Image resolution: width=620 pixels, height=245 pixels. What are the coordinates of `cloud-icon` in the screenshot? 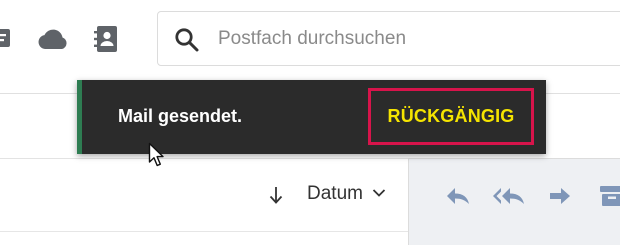 It's located at (53, 39).